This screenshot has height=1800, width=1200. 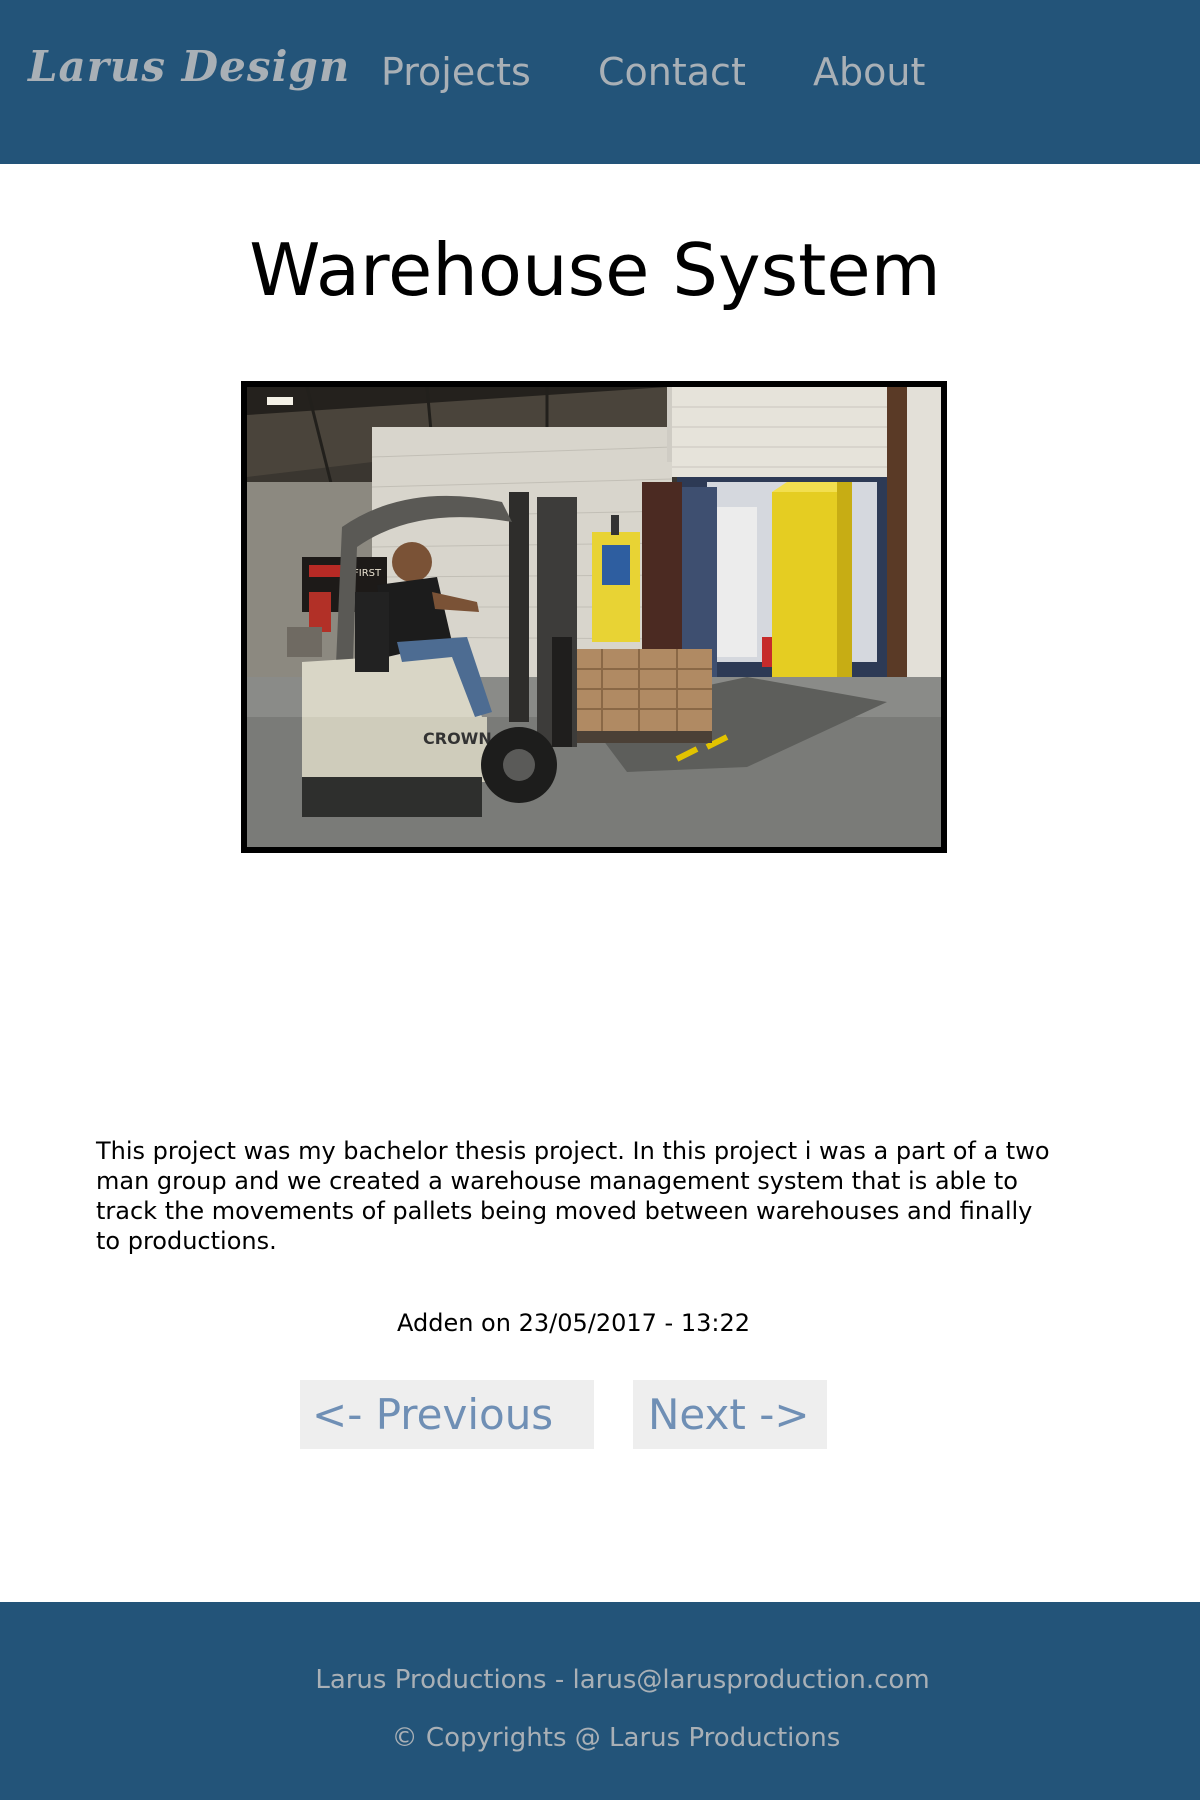 I want to click on brand-logo: Larus Design, so click(x=189, y=66).